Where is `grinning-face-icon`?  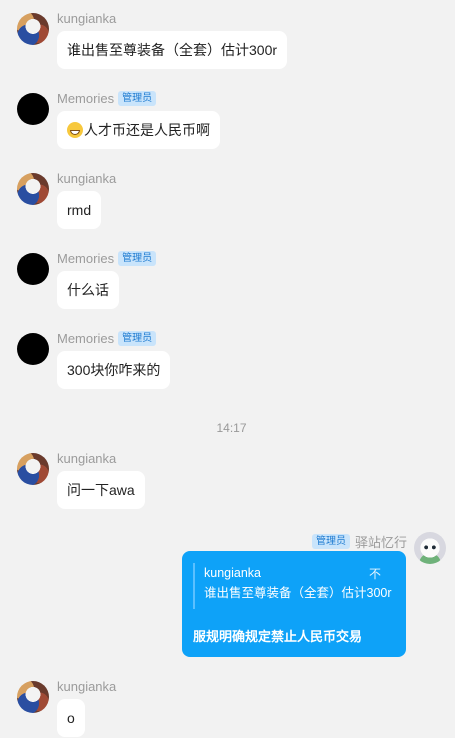
grinning-face-icon is located at coordinates (75, 130).